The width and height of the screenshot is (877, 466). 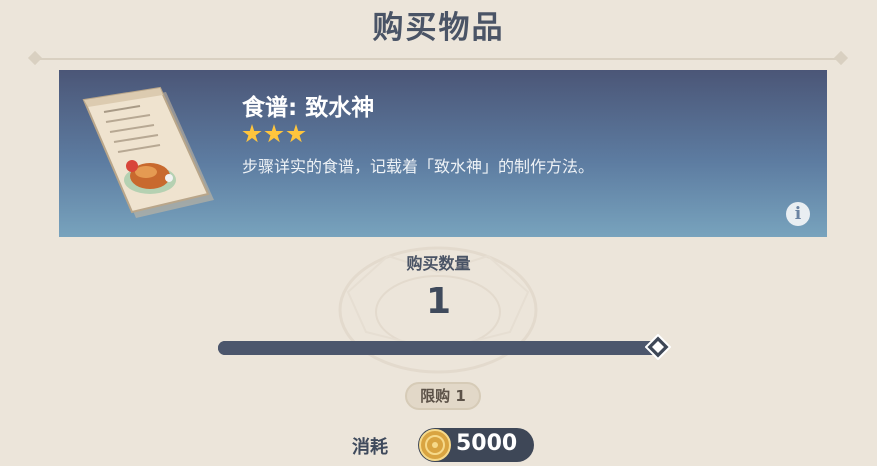 What do you see at coordinates (438, 301) in the screenshot?
I see `quantity-value: 1` at bounding box center [438, 301].